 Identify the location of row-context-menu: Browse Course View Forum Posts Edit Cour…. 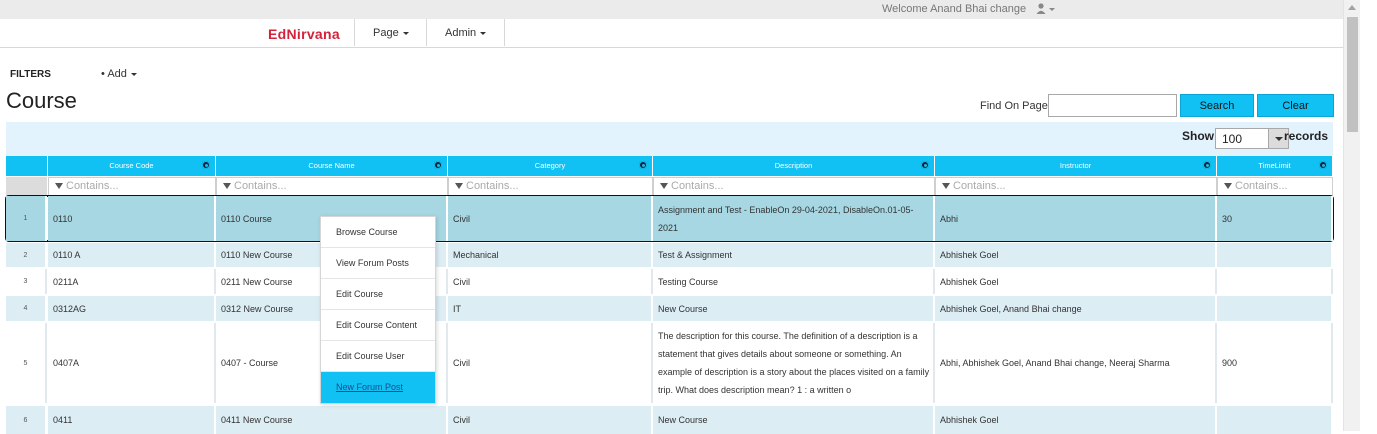
(378, 310).